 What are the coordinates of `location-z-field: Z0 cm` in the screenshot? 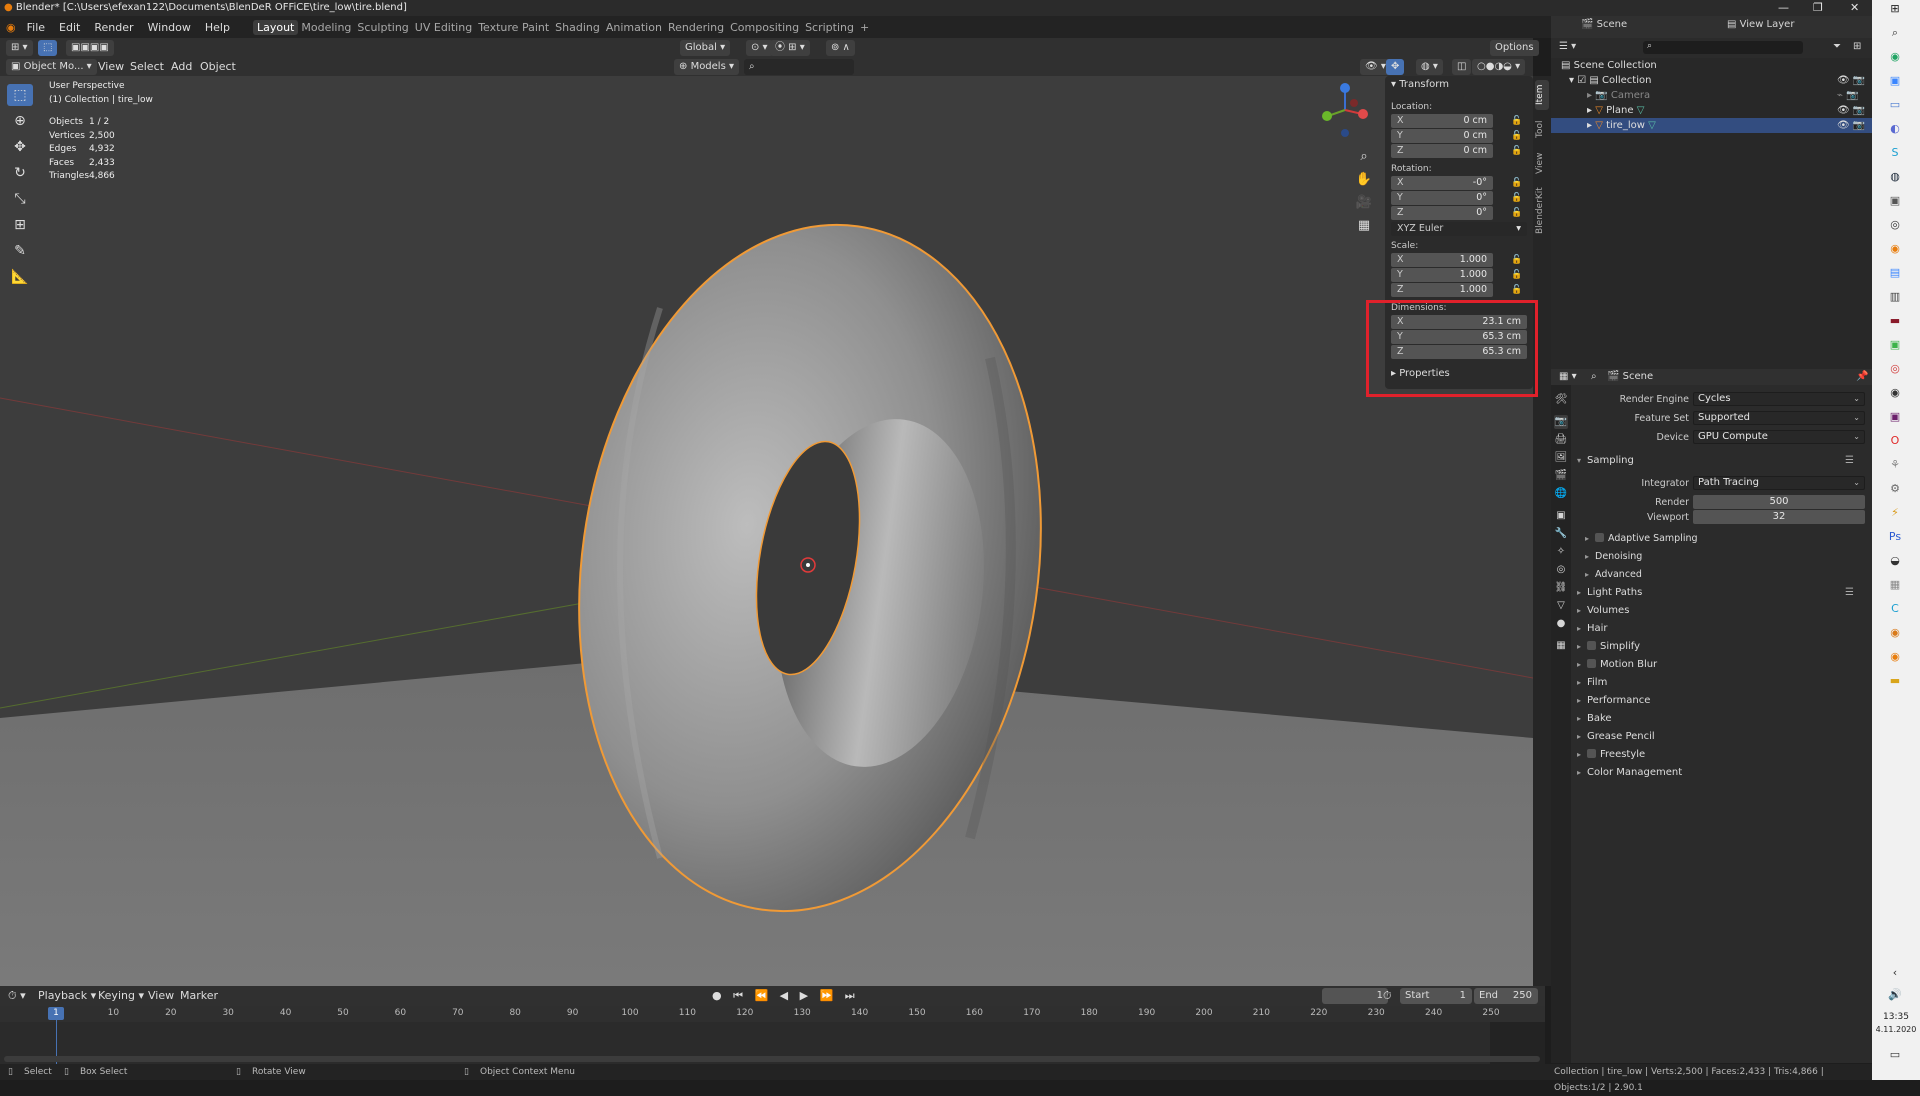 It's located at (1442, 151).